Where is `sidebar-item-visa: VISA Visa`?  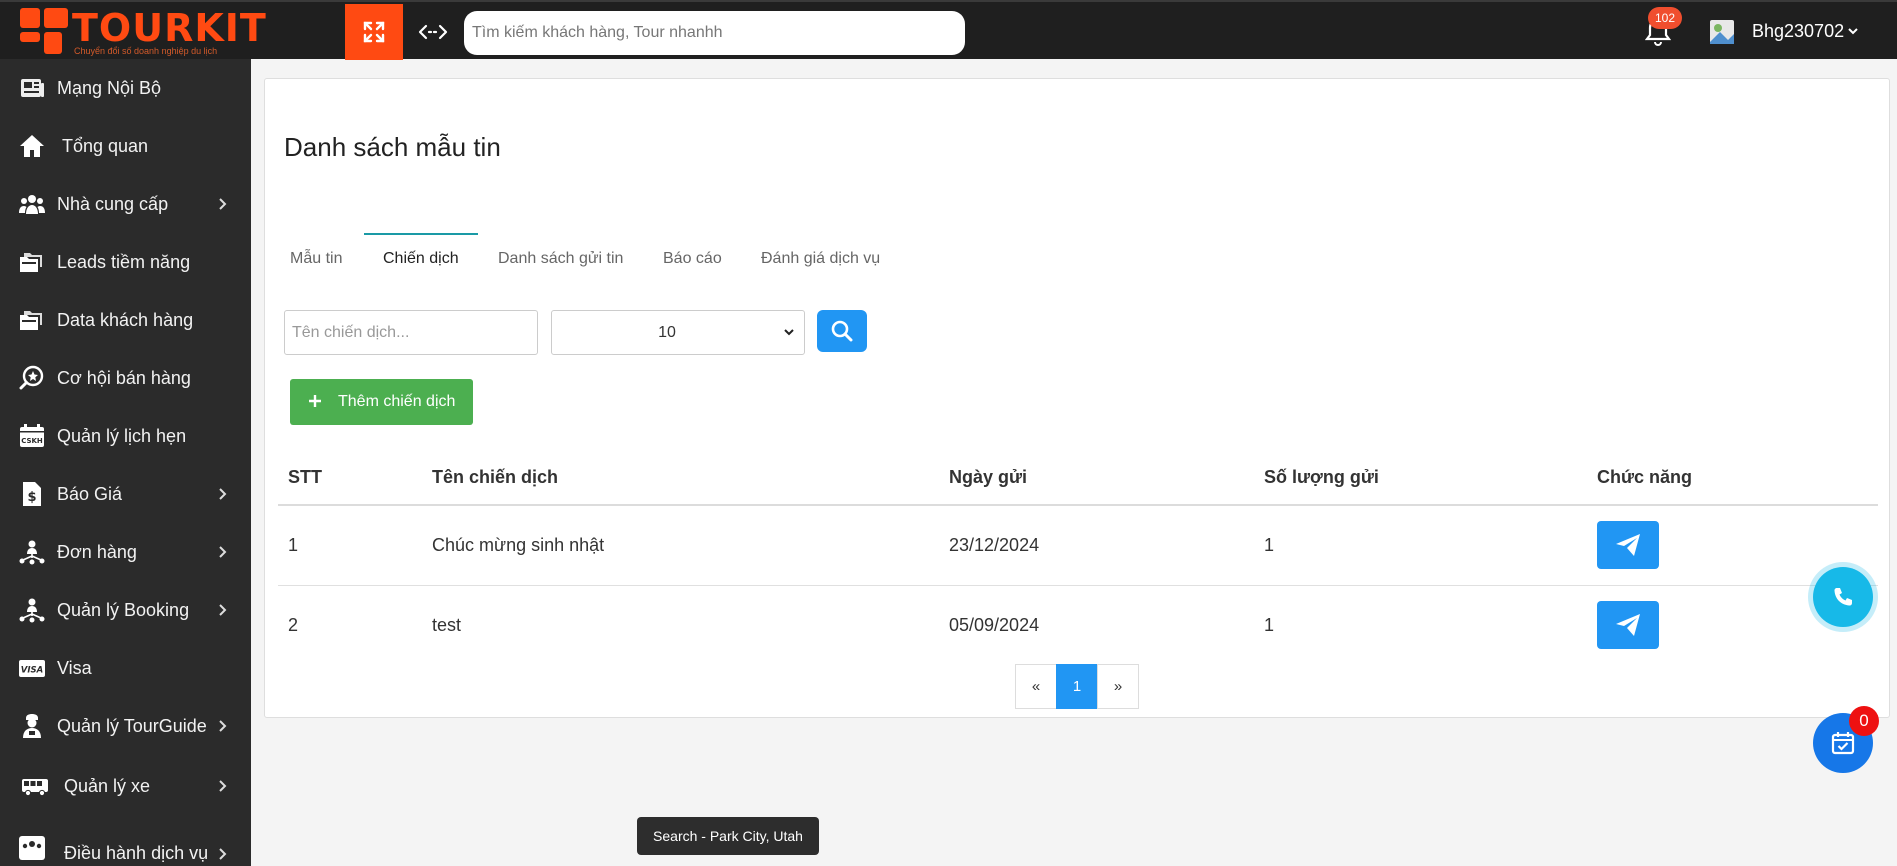
sidebar-item-visa: VISA Visa is located at coordinates (125, 668).